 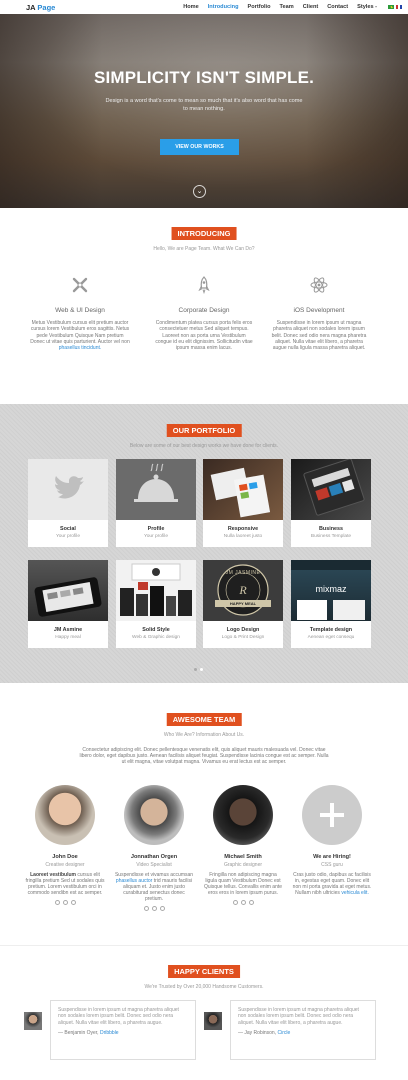 What do you see at coordinates (65, 865) in the screenshot?
I see `member-role: Creative designer` at bounding box center [65, 865].